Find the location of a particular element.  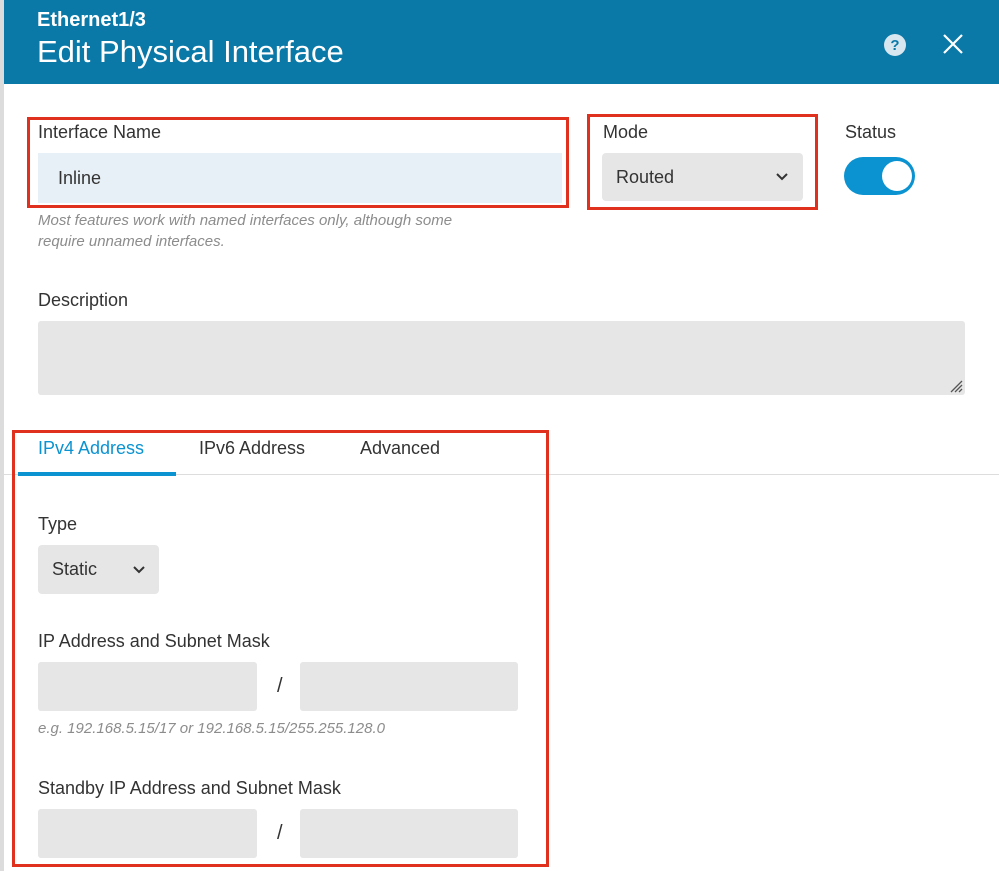

description-label: Description is located at coordinates (83, 300).